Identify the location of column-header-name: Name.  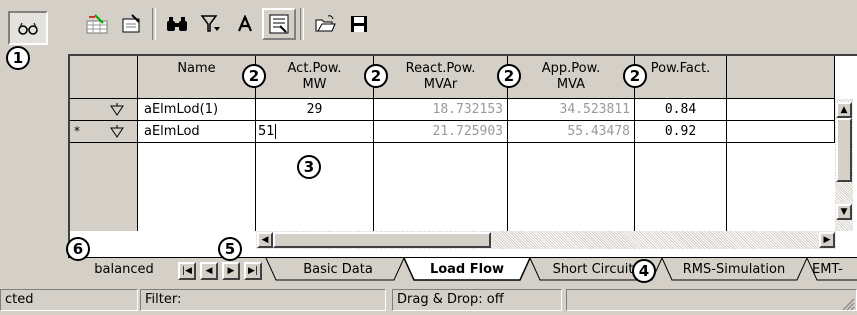
(197, 77).